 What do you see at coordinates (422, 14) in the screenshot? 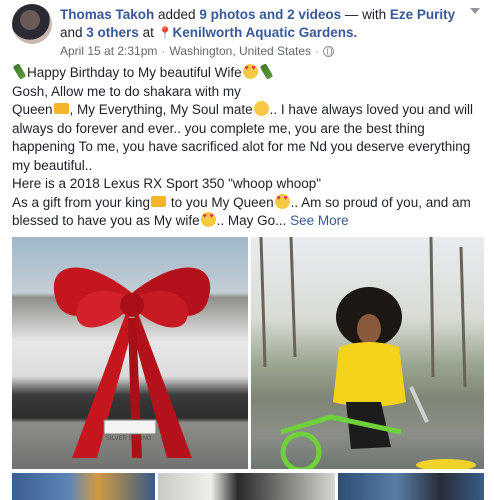
I see `tagged-person-link: Eze Purity` at bounding box center [422, 14].